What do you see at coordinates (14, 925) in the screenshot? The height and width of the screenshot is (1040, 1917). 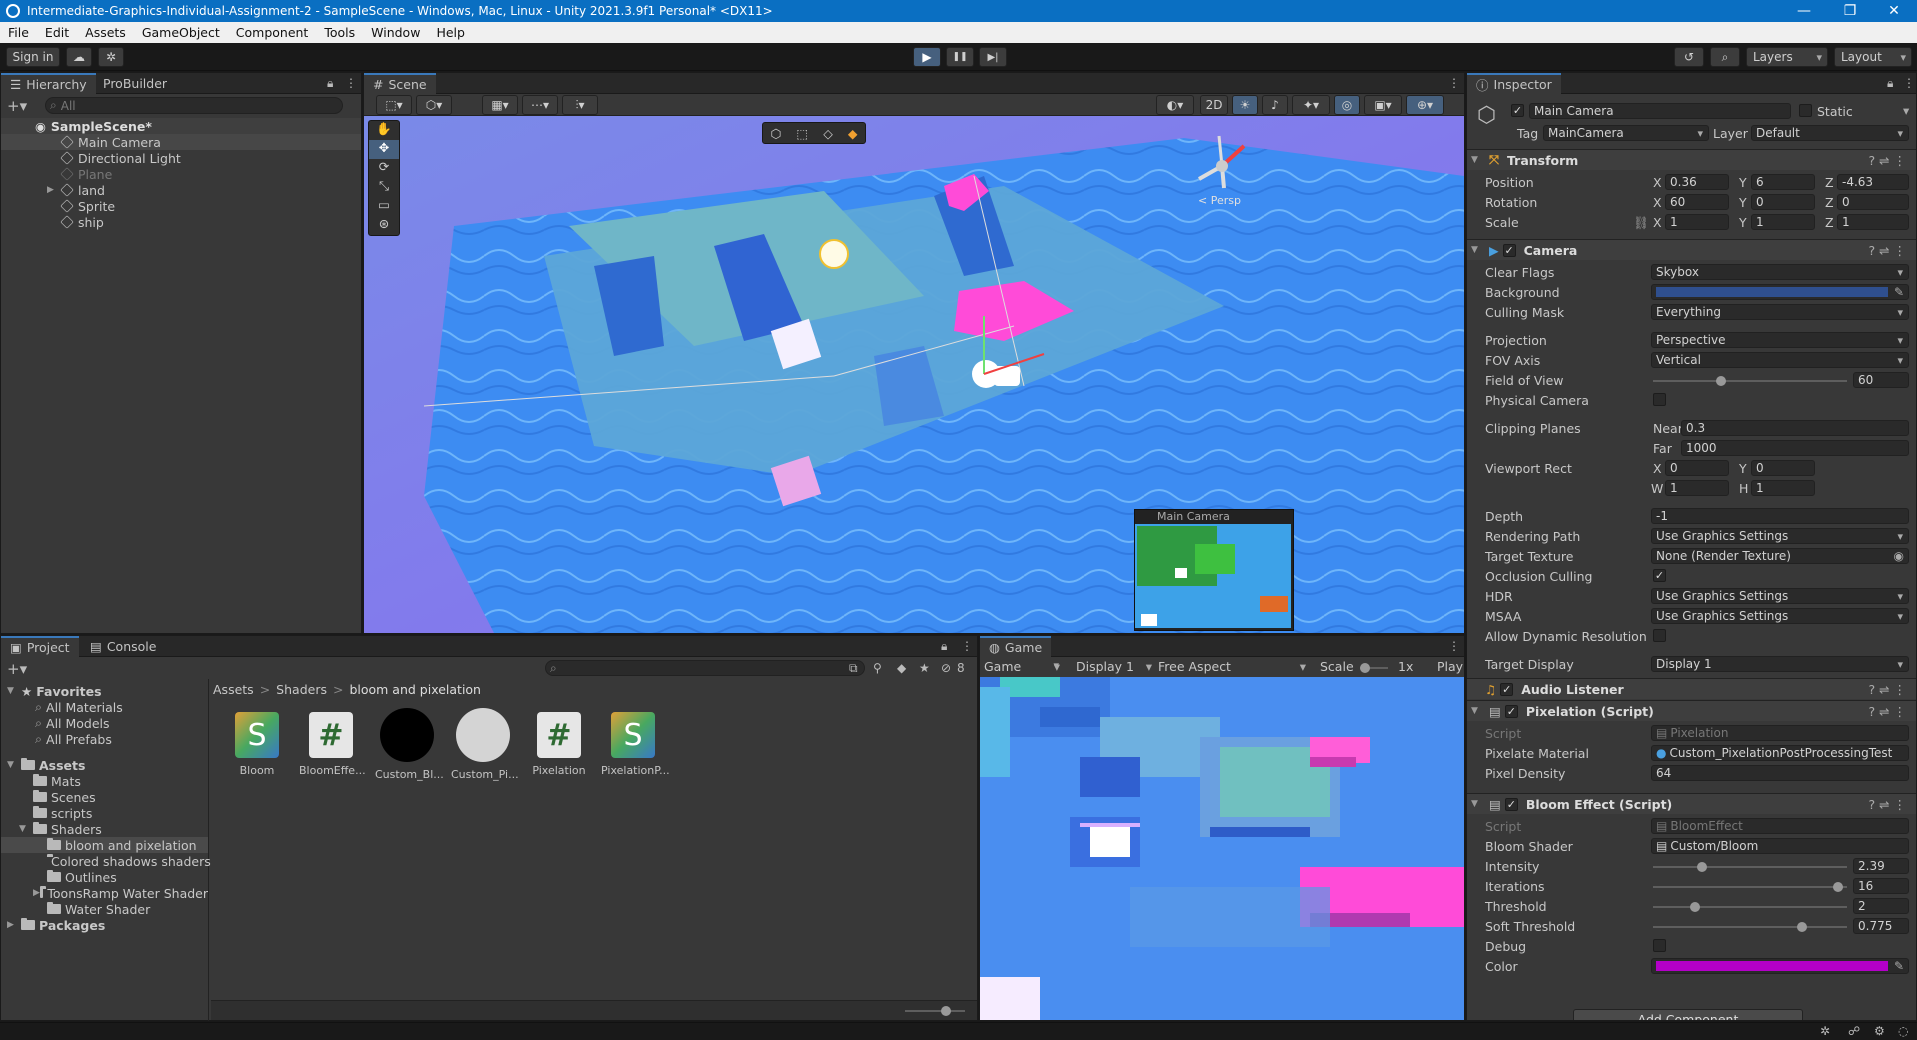 I see `expand-arrow-icon: ▶` at bounding box center [14, 925].